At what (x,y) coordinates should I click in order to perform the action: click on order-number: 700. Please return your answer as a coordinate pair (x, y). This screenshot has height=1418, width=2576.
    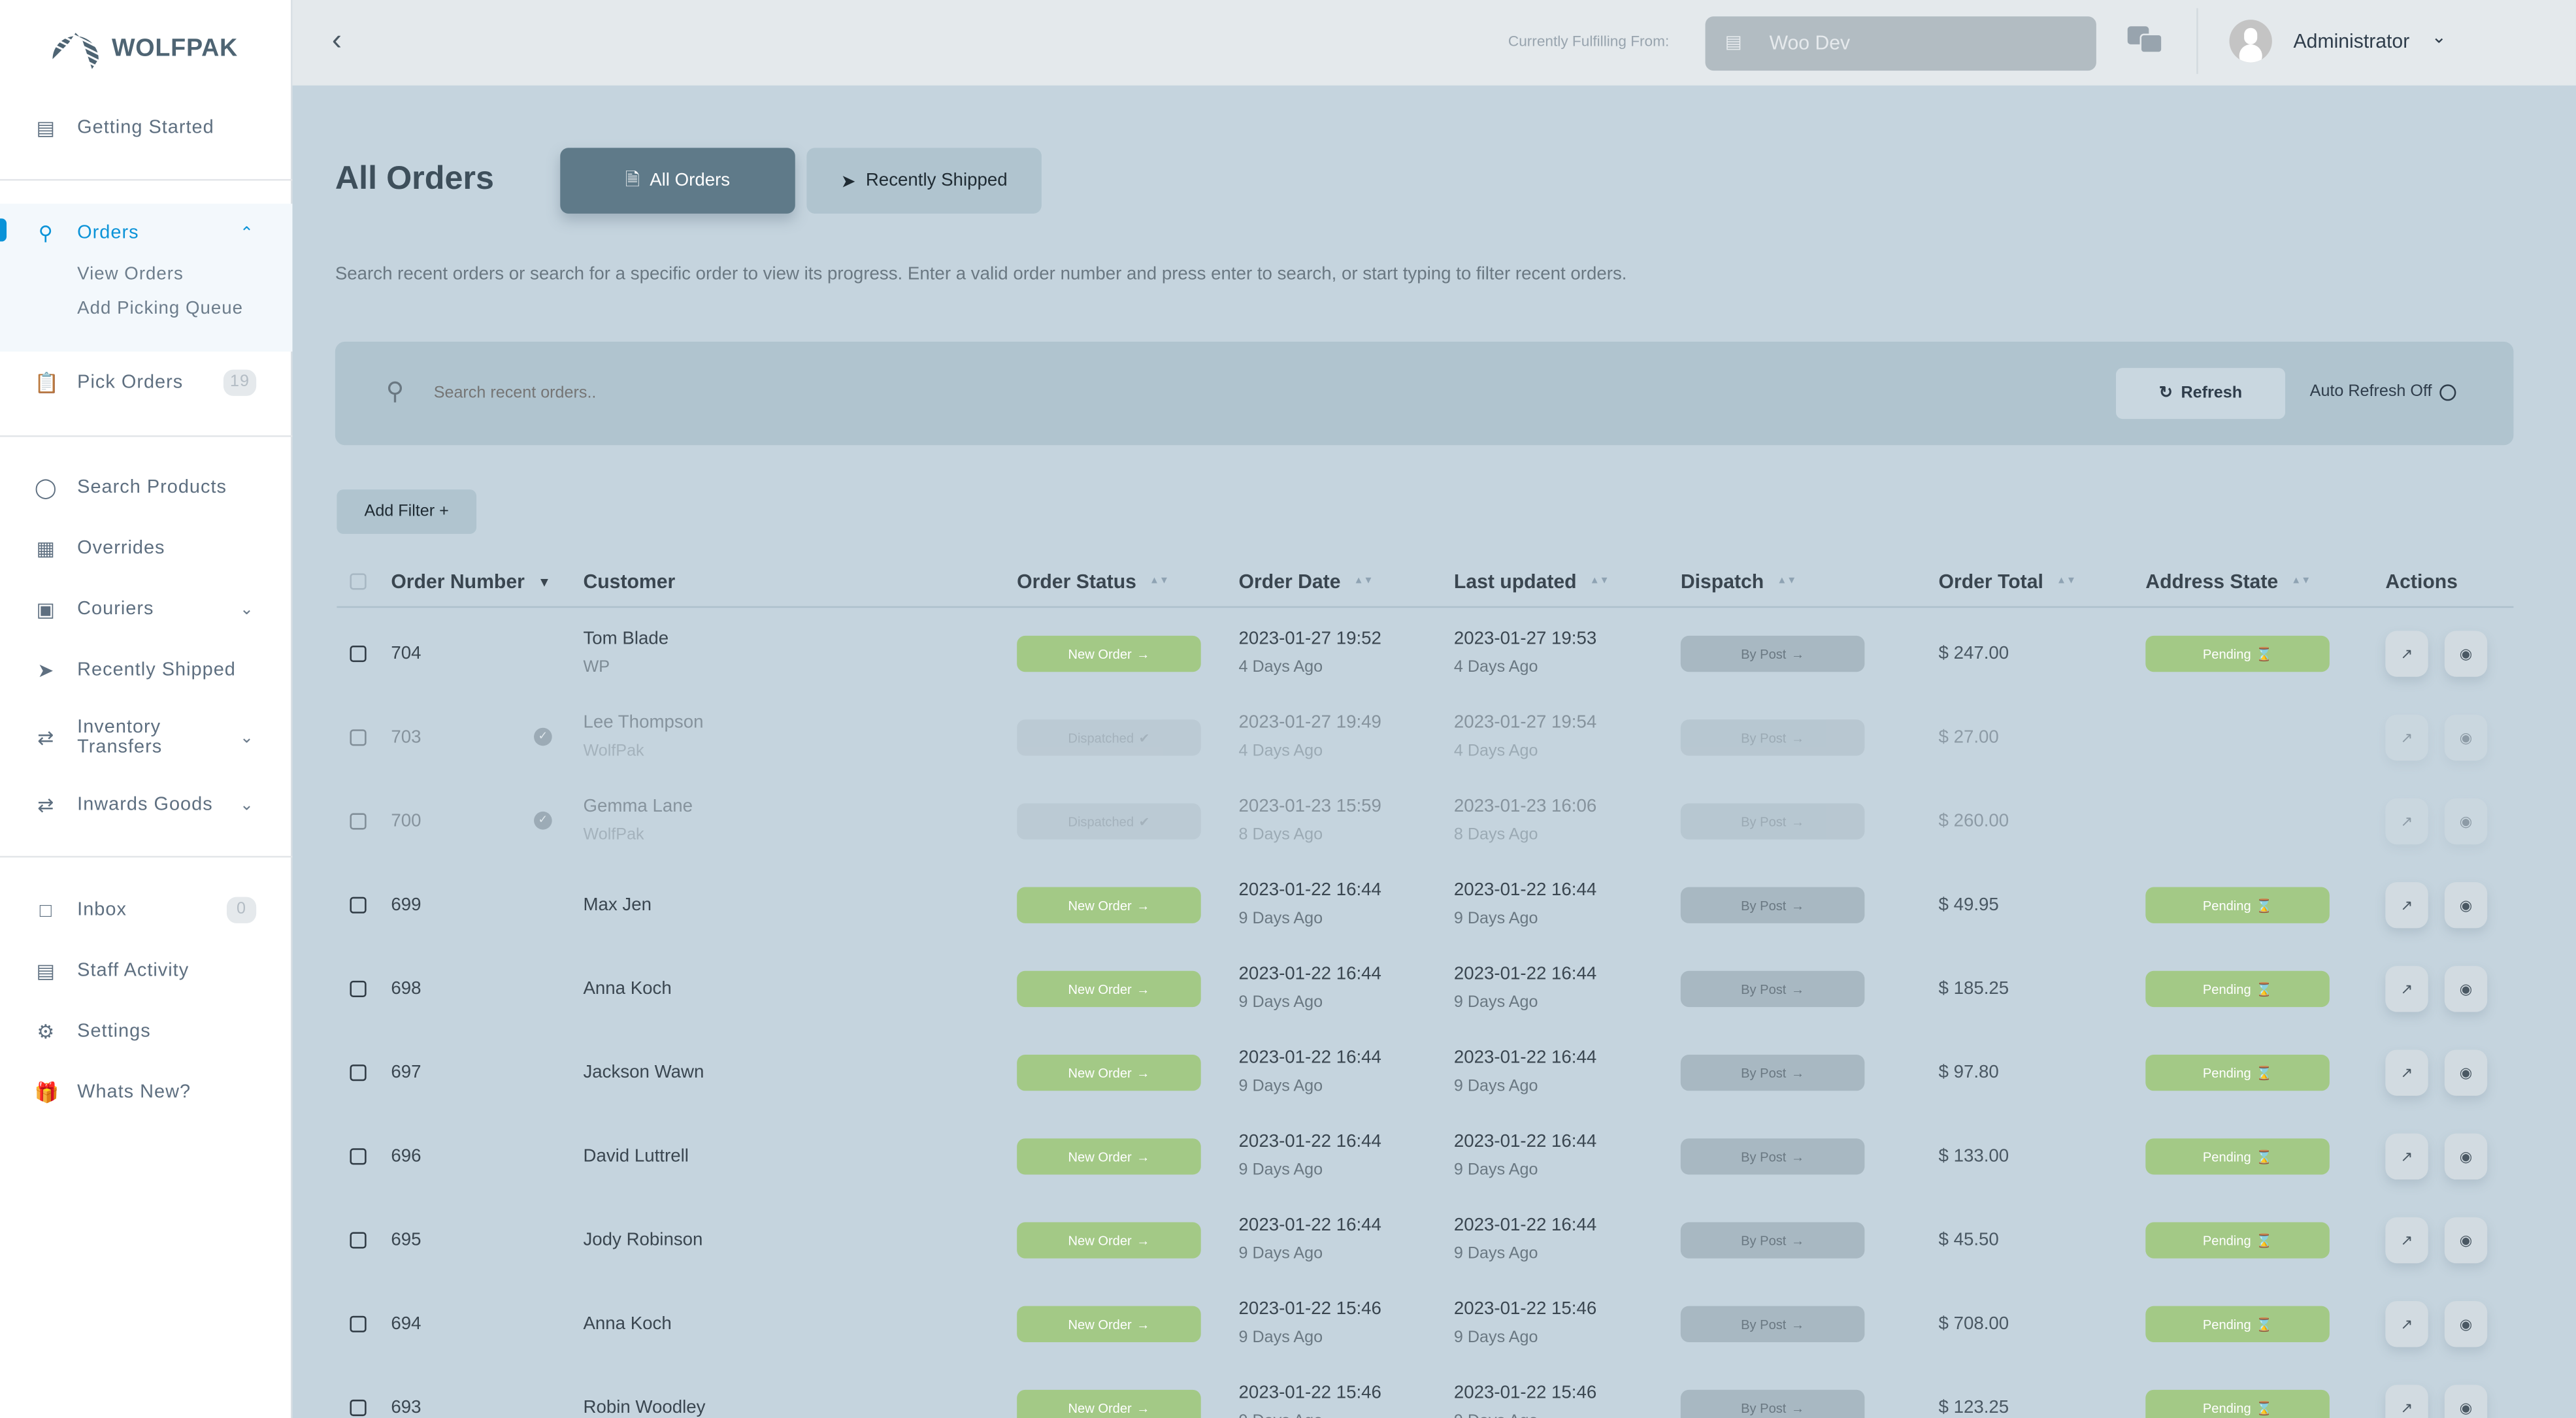
    Looking at the image, I should click on (406, 822).